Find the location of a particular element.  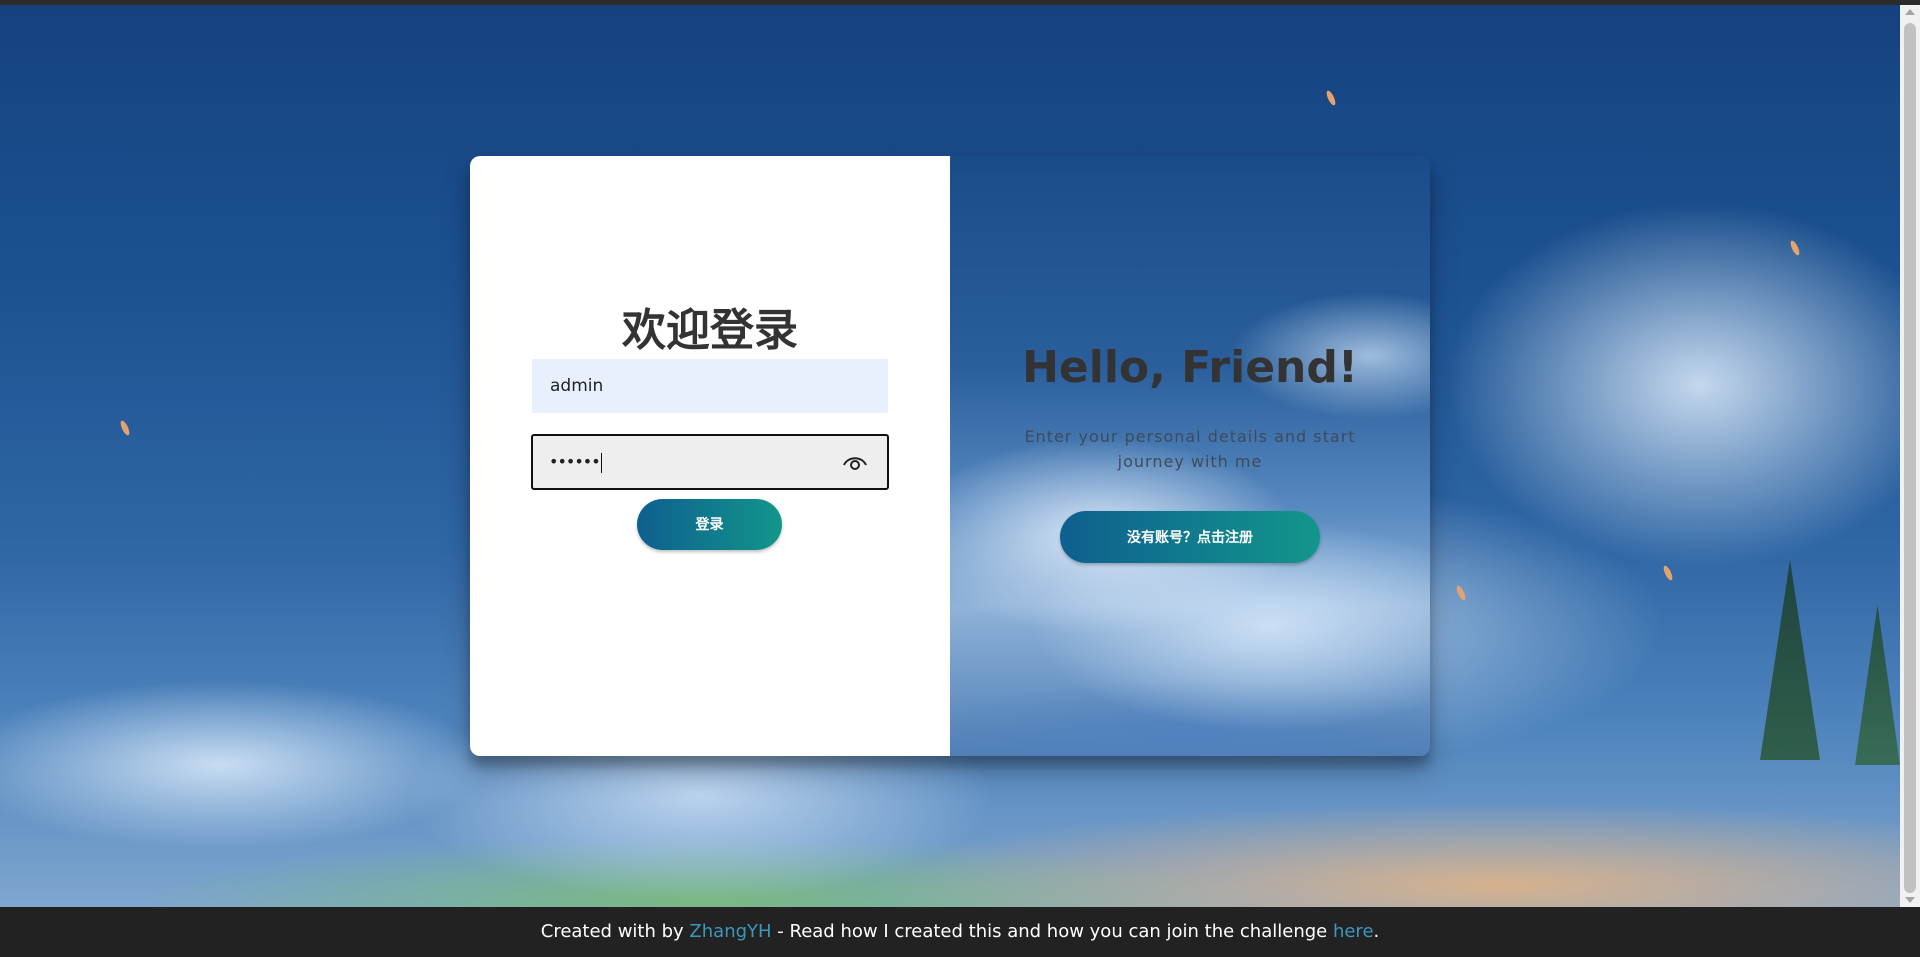

vertical-scrollbar is located at coordinates (1910, 456).